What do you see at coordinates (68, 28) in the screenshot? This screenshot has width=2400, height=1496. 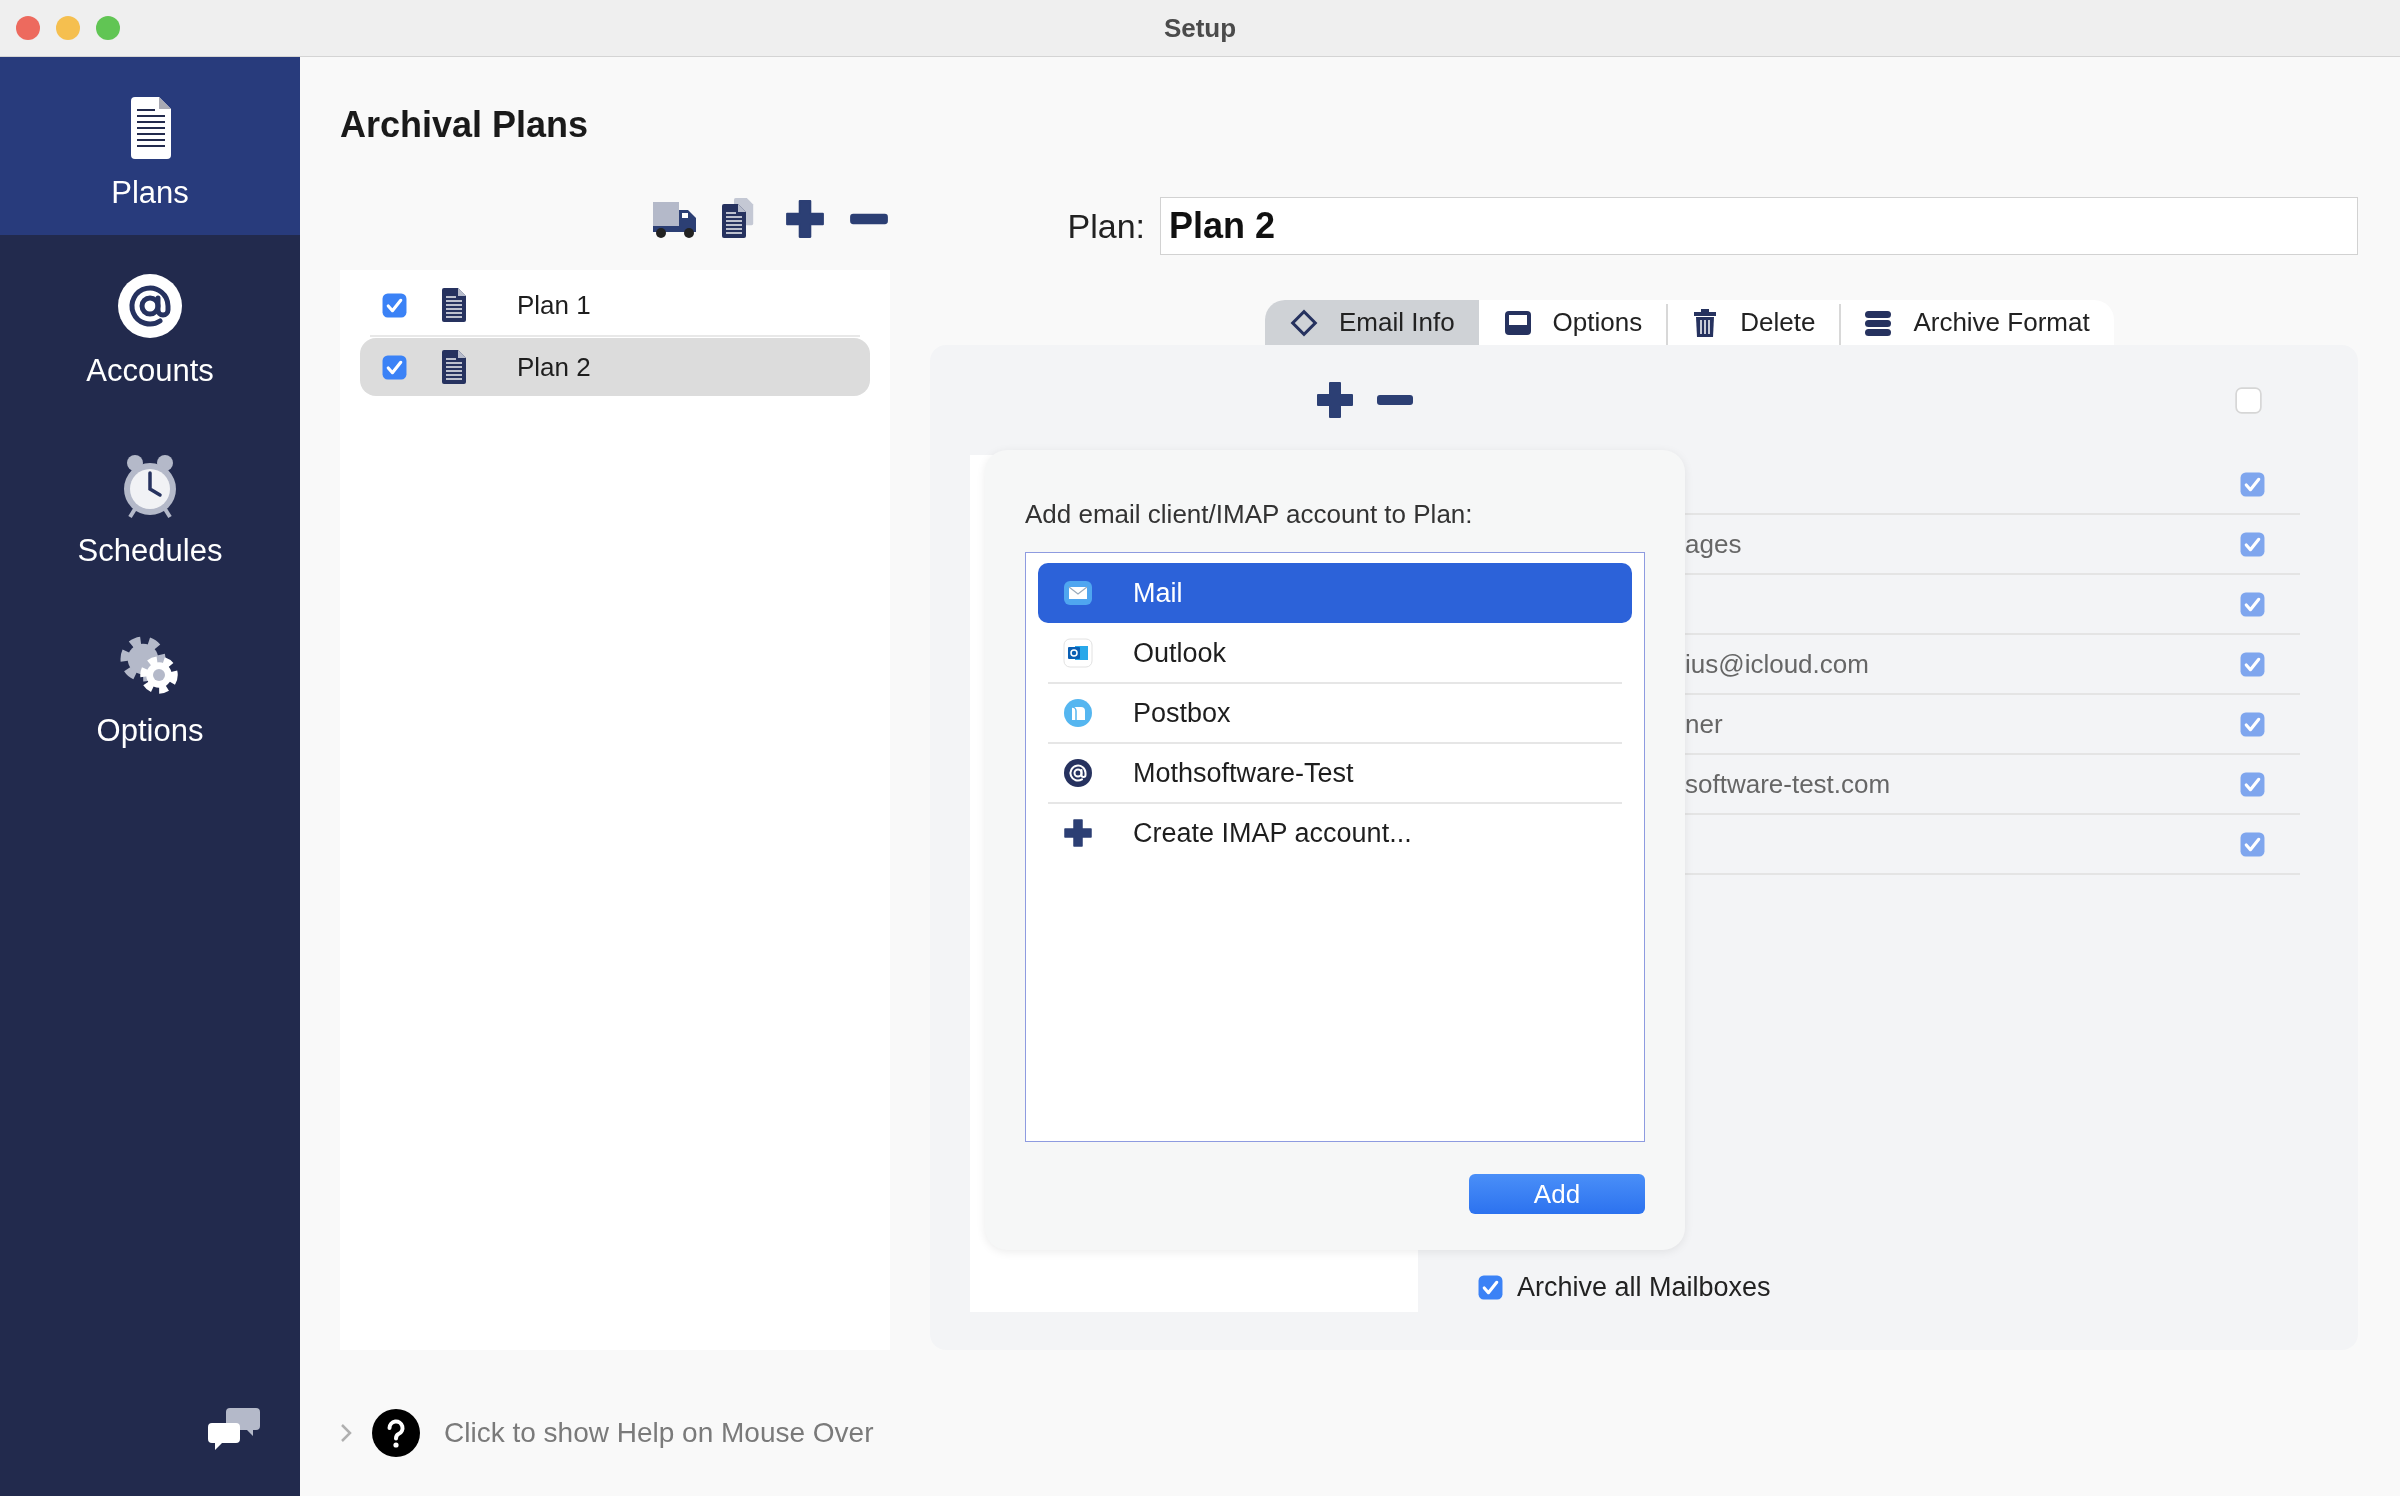 I see `minimize-button` at bounding box center [68, 28].